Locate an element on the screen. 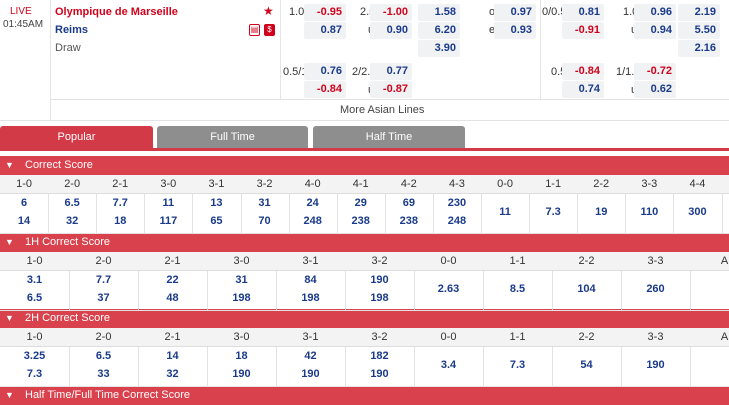  ht-ou2-under-odd: 0.62 is located at coordinates (655, 89).